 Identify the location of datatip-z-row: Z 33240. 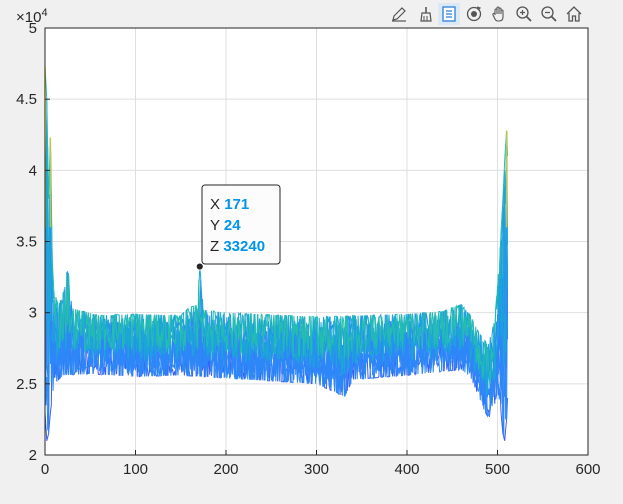
(237, 246).